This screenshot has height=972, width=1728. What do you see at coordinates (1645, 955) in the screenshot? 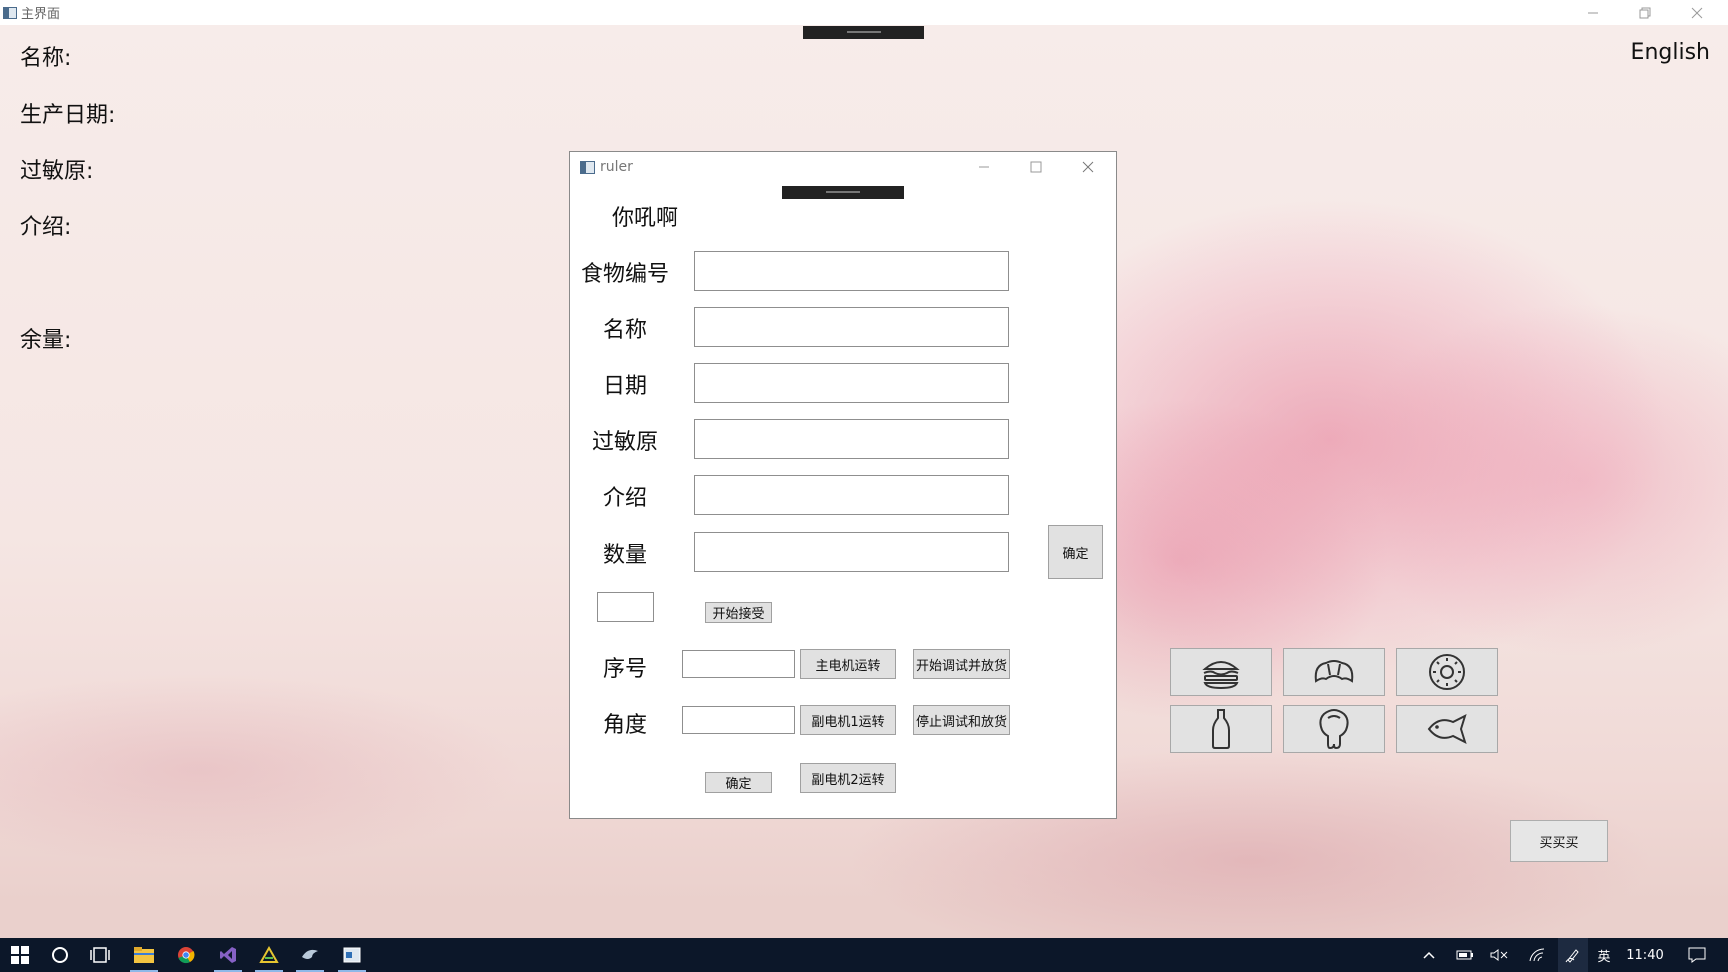
I see `clock: 11:40` at bounding box center [1645, 955].